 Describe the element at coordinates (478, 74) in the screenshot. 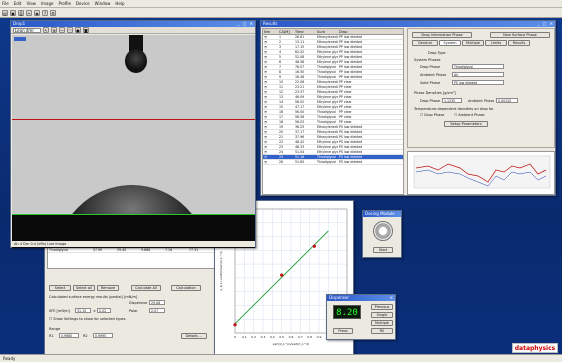

I see `ambient-phase-field: Air` at that location.